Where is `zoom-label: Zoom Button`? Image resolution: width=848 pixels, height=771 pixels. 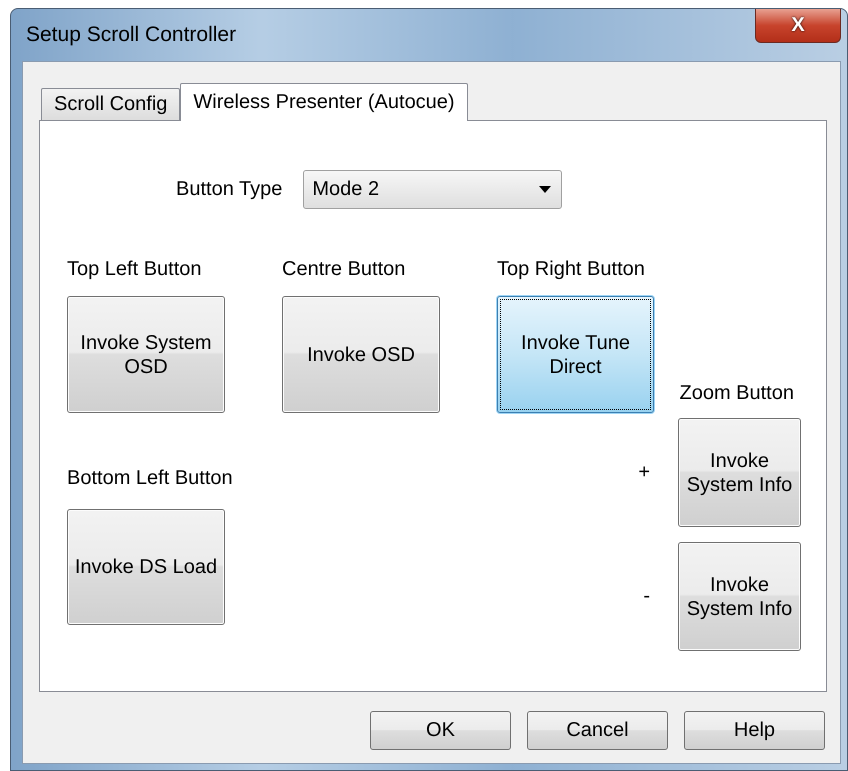 zoom-label: Zoom Button is located at coordinates (737, 393).